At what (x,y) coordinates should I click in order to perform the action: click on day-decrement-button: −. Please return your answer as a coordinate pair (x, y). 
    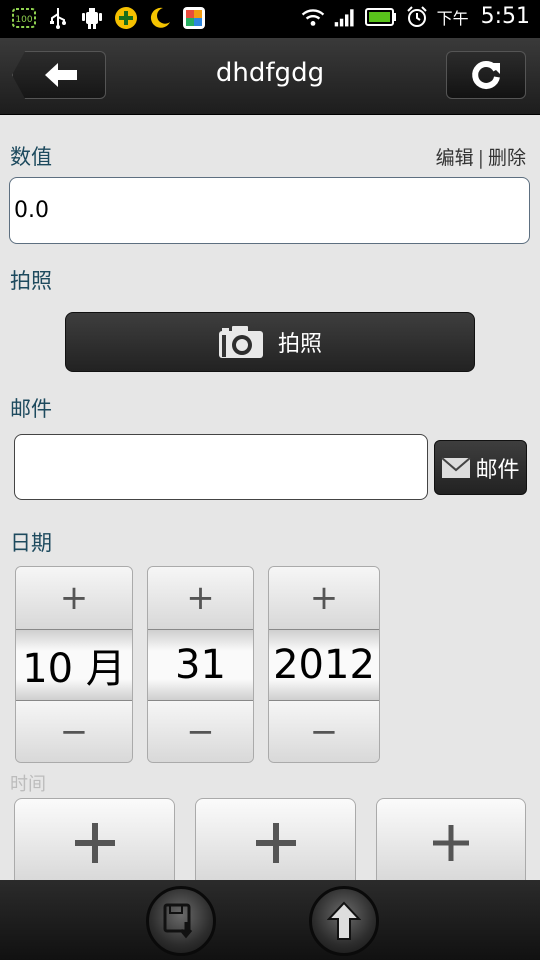
    Looking at the image, I should click on (200, 731).